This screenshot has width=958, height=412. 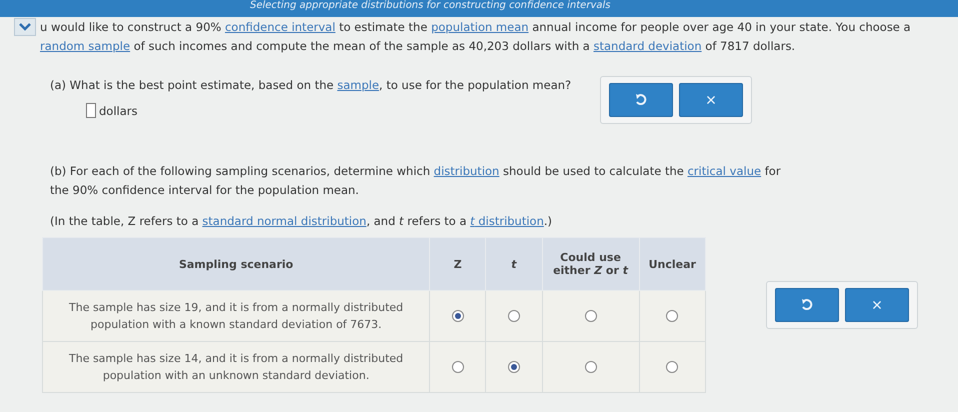 I want to click on link: distribution, so click(x=467, y=171).